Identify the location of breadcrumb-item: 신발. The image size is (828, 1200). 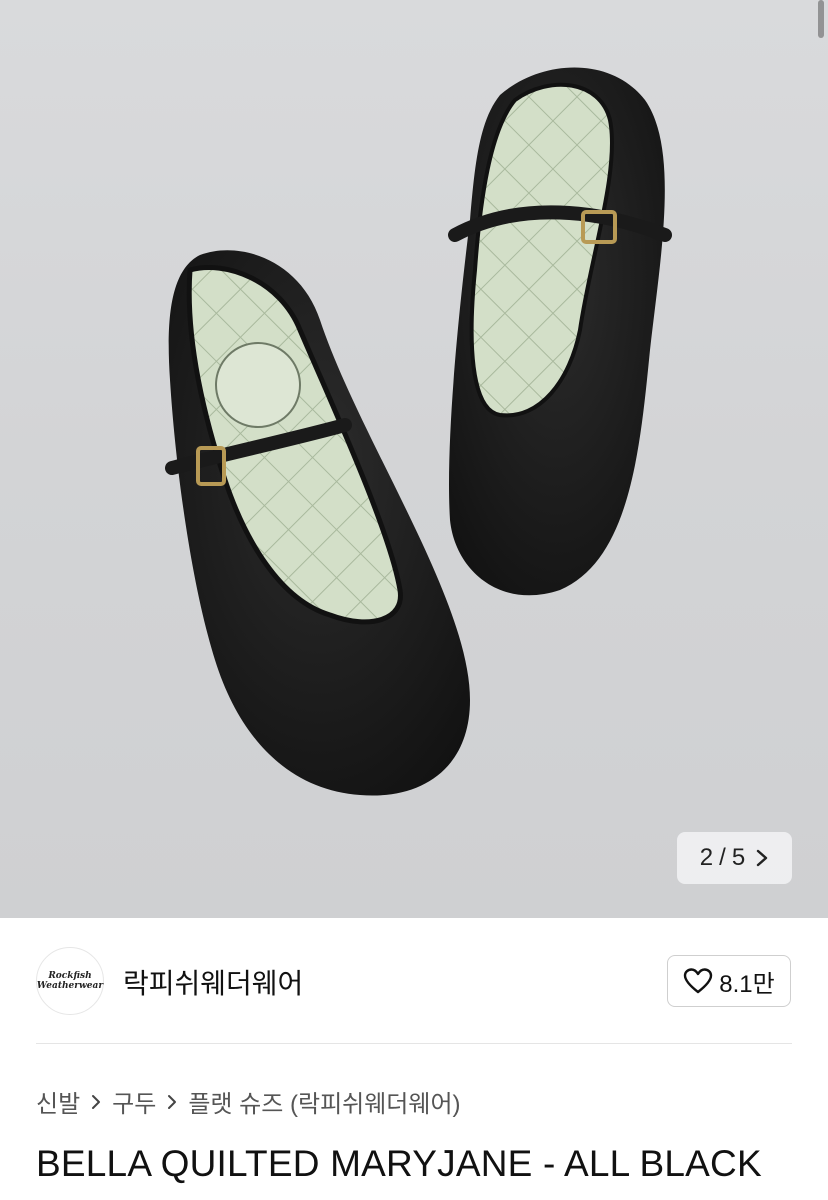
(58, 1101).